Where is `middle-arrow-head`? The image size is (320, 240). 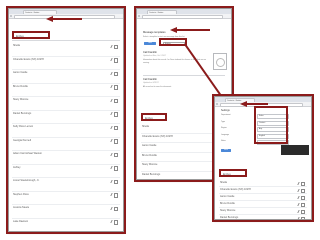
middle-arrow-head is located at coordinates (173, 30).